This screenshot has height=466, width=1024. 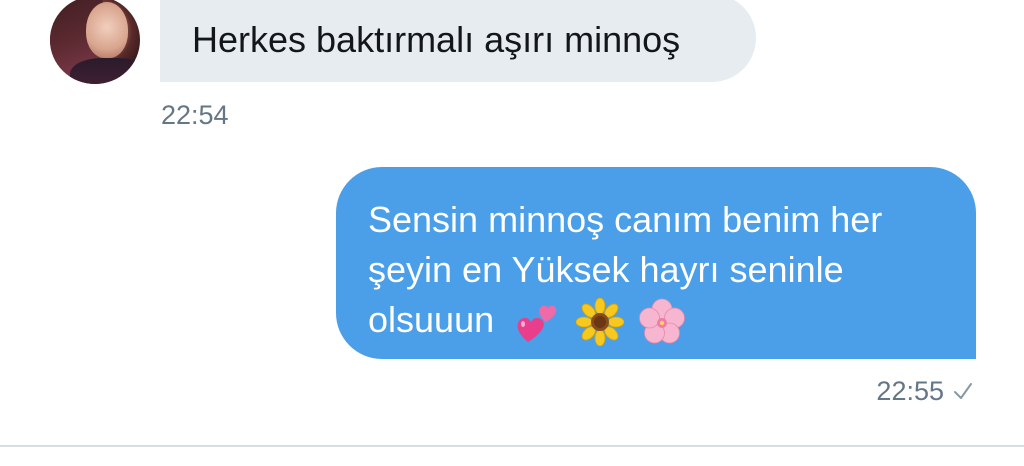 What do you see at coordinates (625, 219) in the screenshot?
I see `outgoing-message-line-1: Sensin minnoş canım benim her` at bounding box center [625, 219].